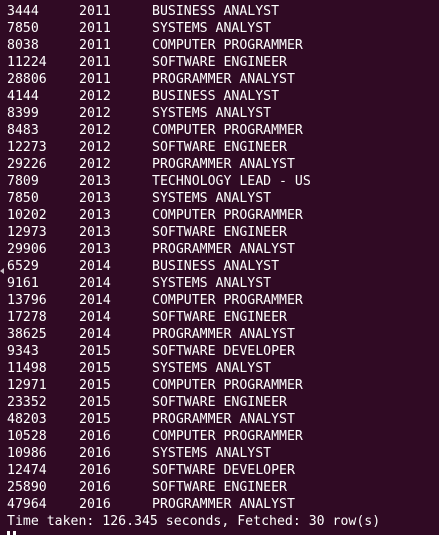 The height and width of the screenshot is (535, 439). I want to click on result-row: 8399 2012 SYSTEMS ANALYST, so click(223, 113).